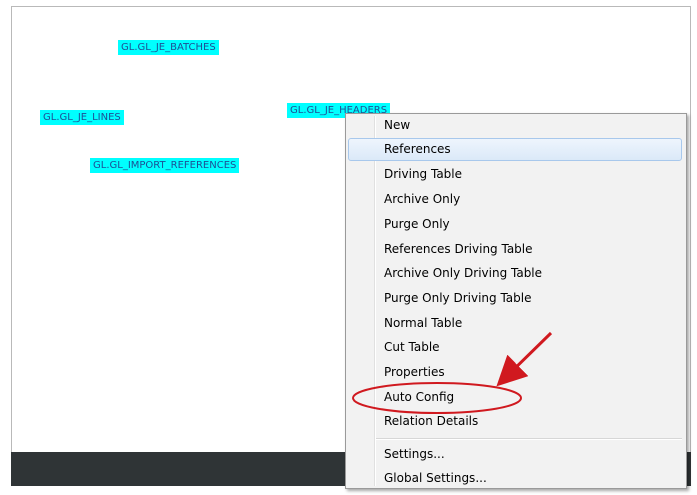 Image resolution: width=697 pixels, height=495 pixels. I want to click on highlight-ellipse, so click(437, 398).